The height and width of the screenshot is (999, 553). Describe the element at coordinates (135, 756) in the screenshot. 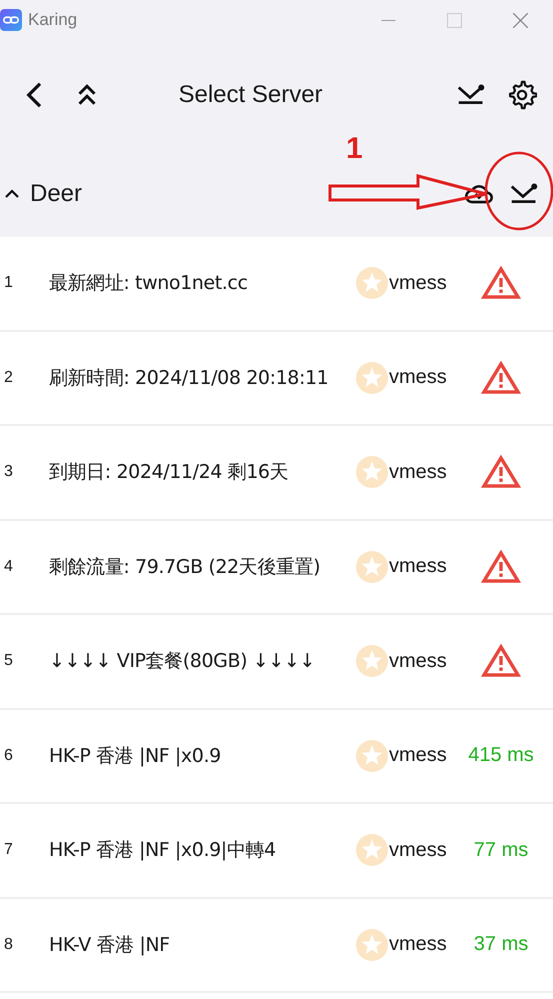

I see `server-name: HK-P 香港 |NF |x0.9` at that location.